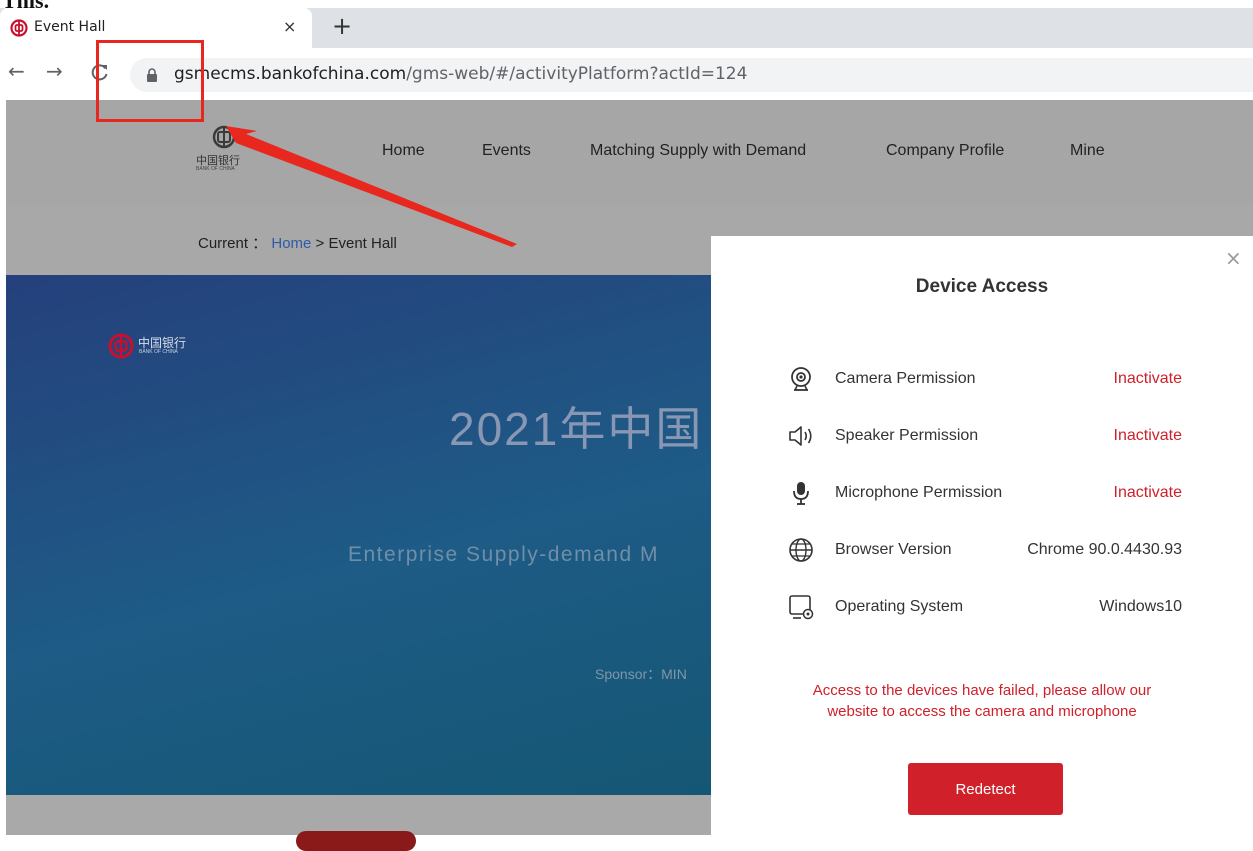 The width and height of the screenshot is (1253, 851). Describe the element at coordinates (362, 243) in the screenshot. I see `breadcrumb-current: Event Hall` at that location.